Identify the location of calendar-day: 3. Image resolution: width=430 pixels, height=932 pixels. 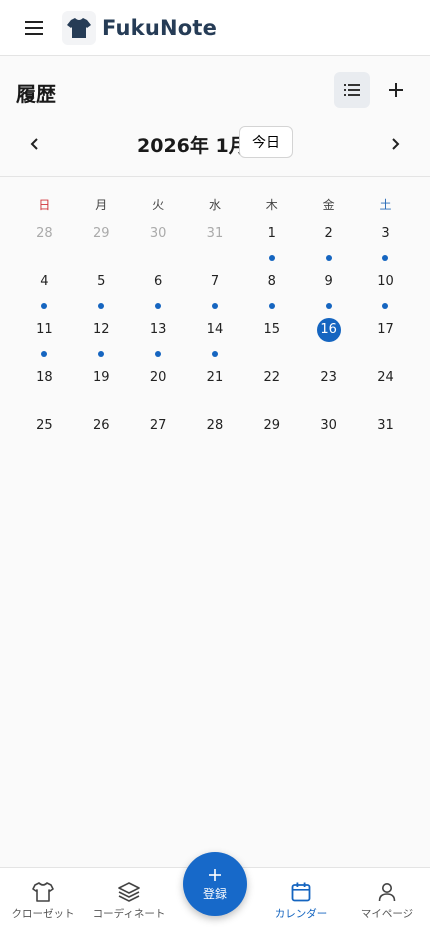
(385, 242).